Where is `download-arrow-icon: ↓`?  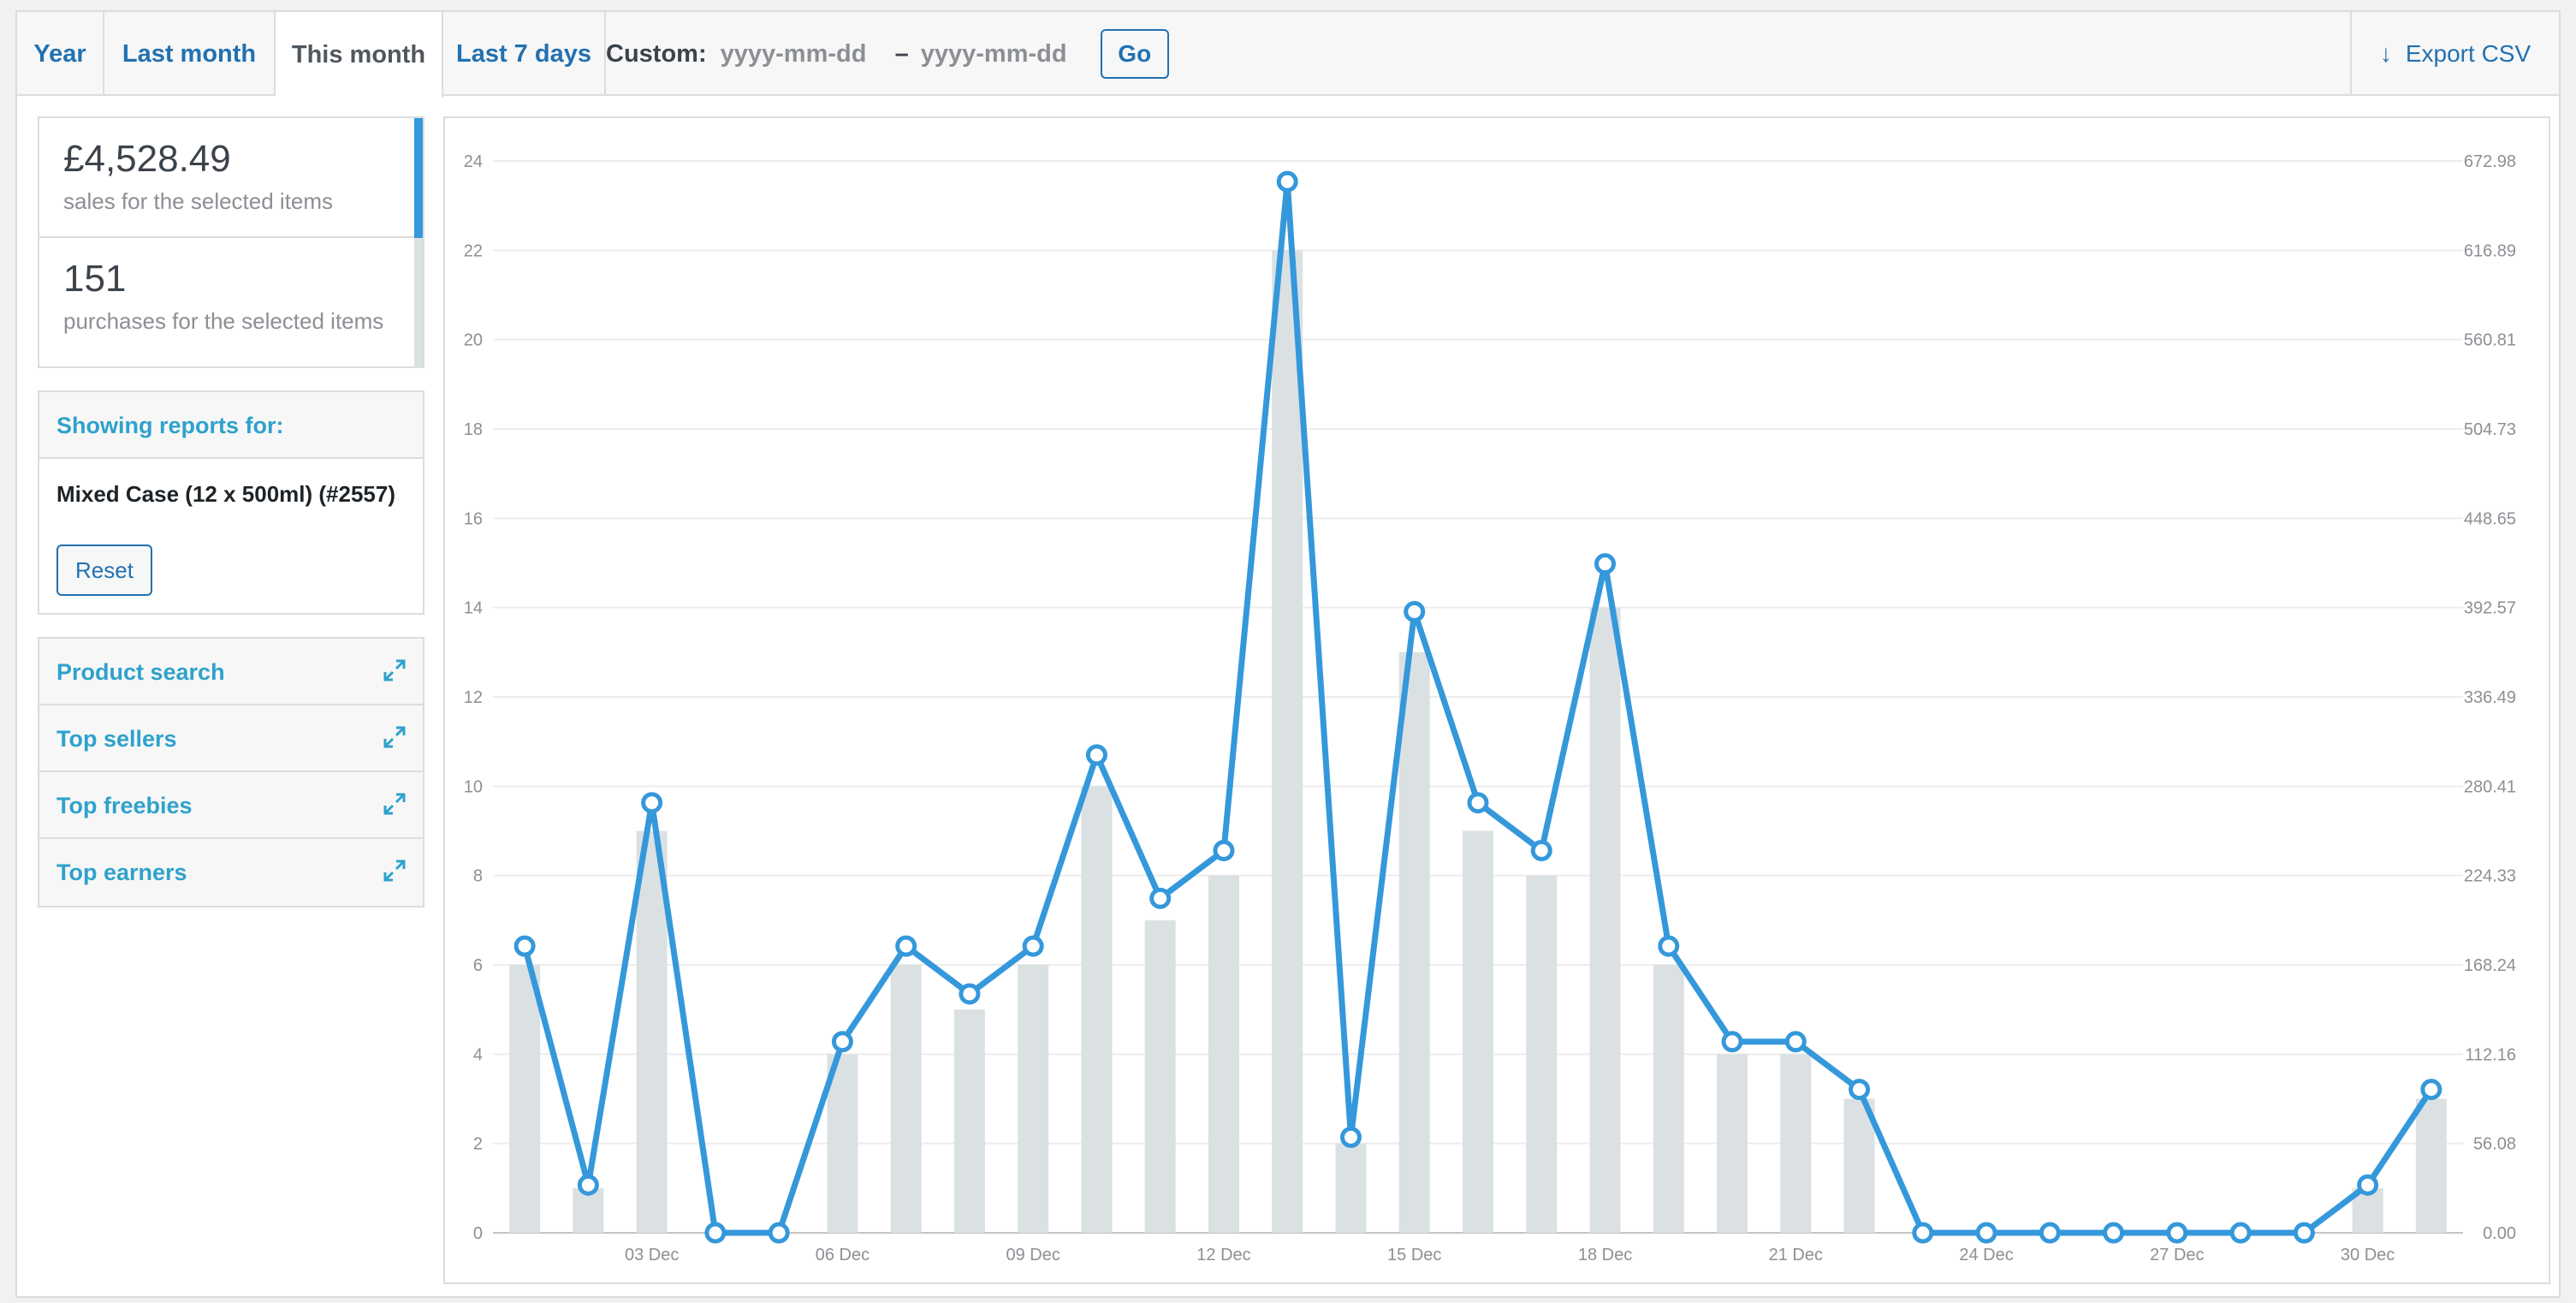
download-arrow-icon: ↓ is located at coordinates (2385, 53).